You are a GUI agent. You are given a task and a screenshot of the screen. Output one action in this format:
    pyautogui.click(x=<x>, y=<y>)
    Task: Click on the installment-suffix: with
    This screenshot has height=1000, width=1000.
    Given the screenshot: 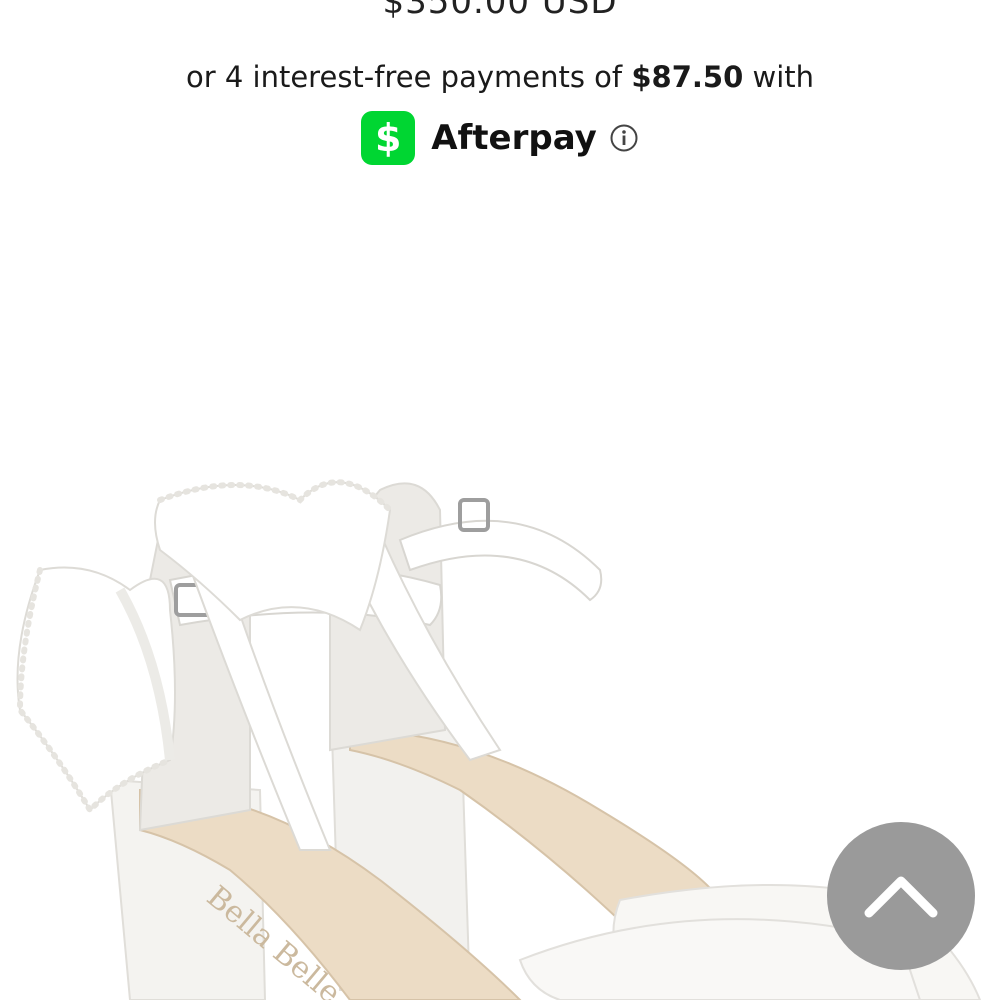 What is the action you would take?
    pyautogui.click(x=779, y=77)
    